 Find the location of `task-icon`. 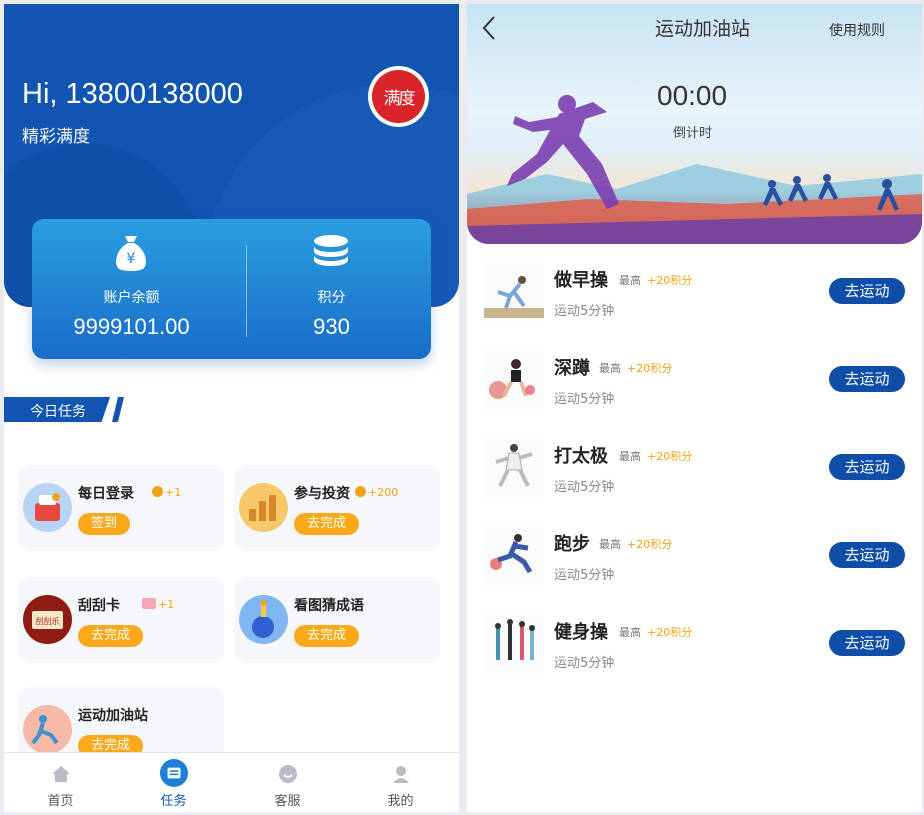

task-icon is located at coordinates (174, 773).